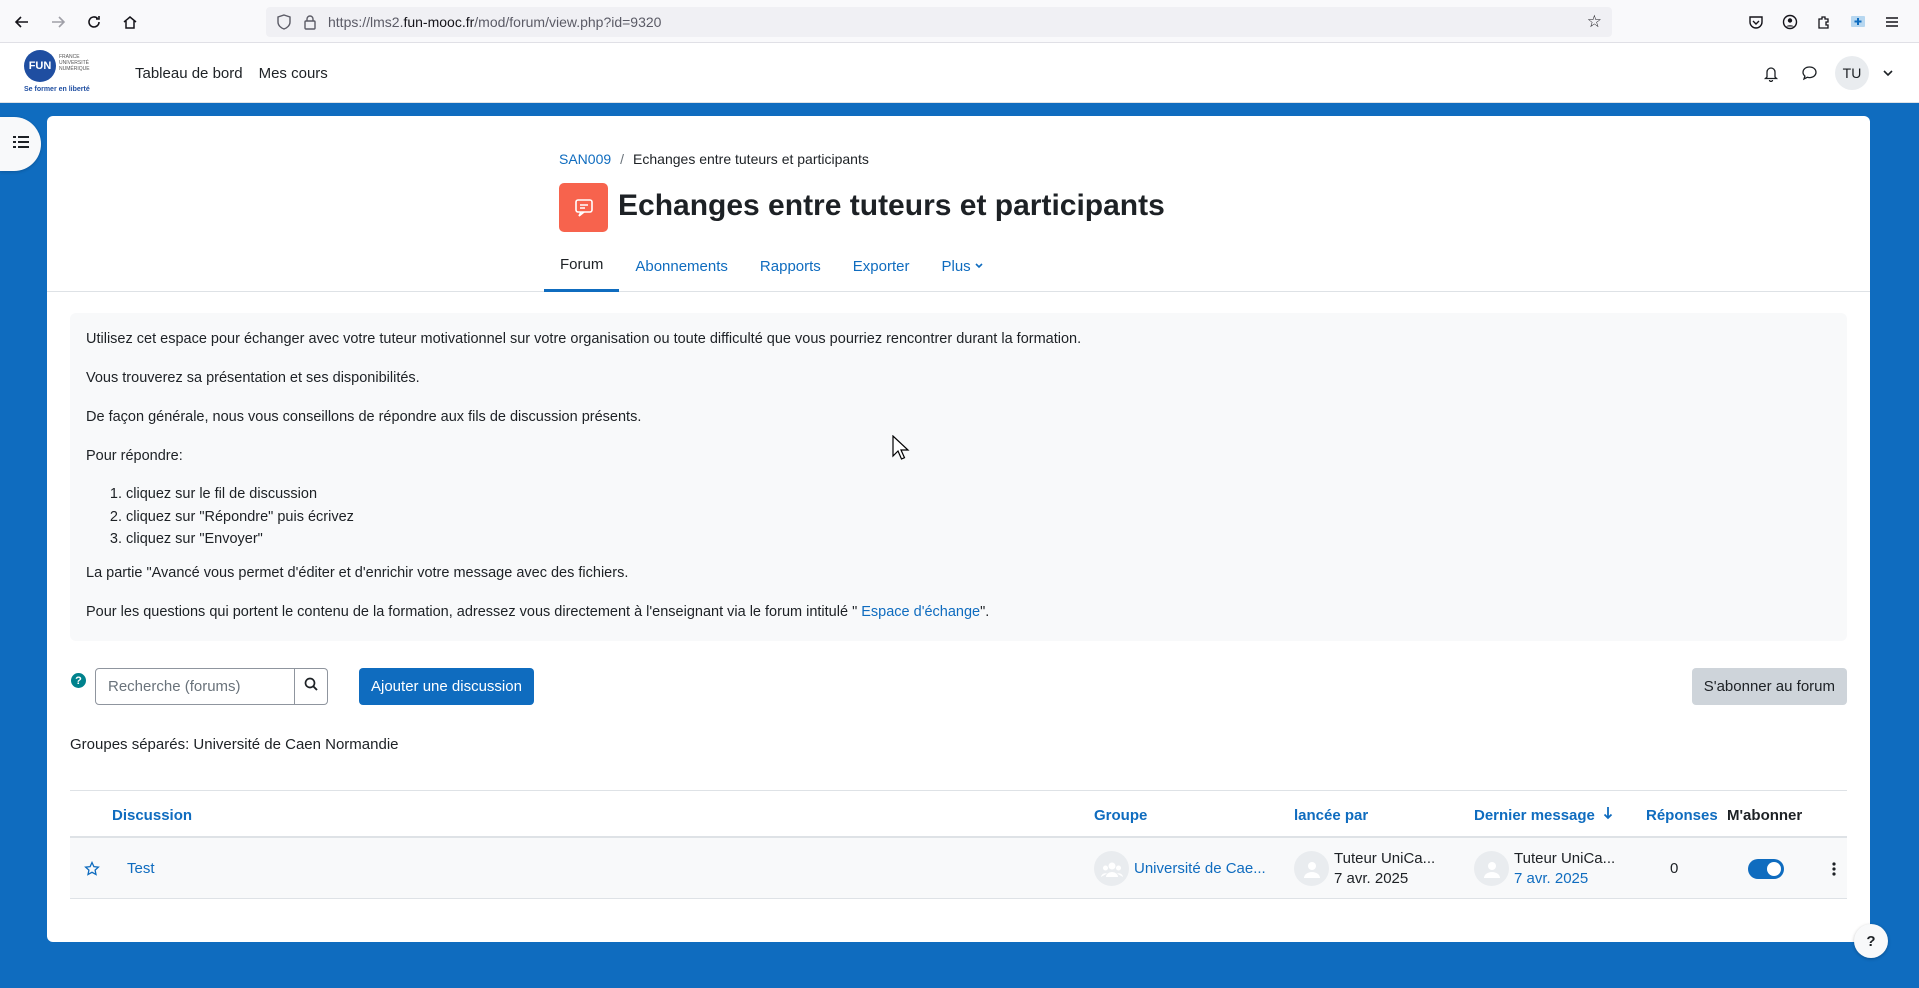 The height and width of the screenshot is (988, 1919). I want to click on header-last-post: Dernier message, so click(1543, 815).